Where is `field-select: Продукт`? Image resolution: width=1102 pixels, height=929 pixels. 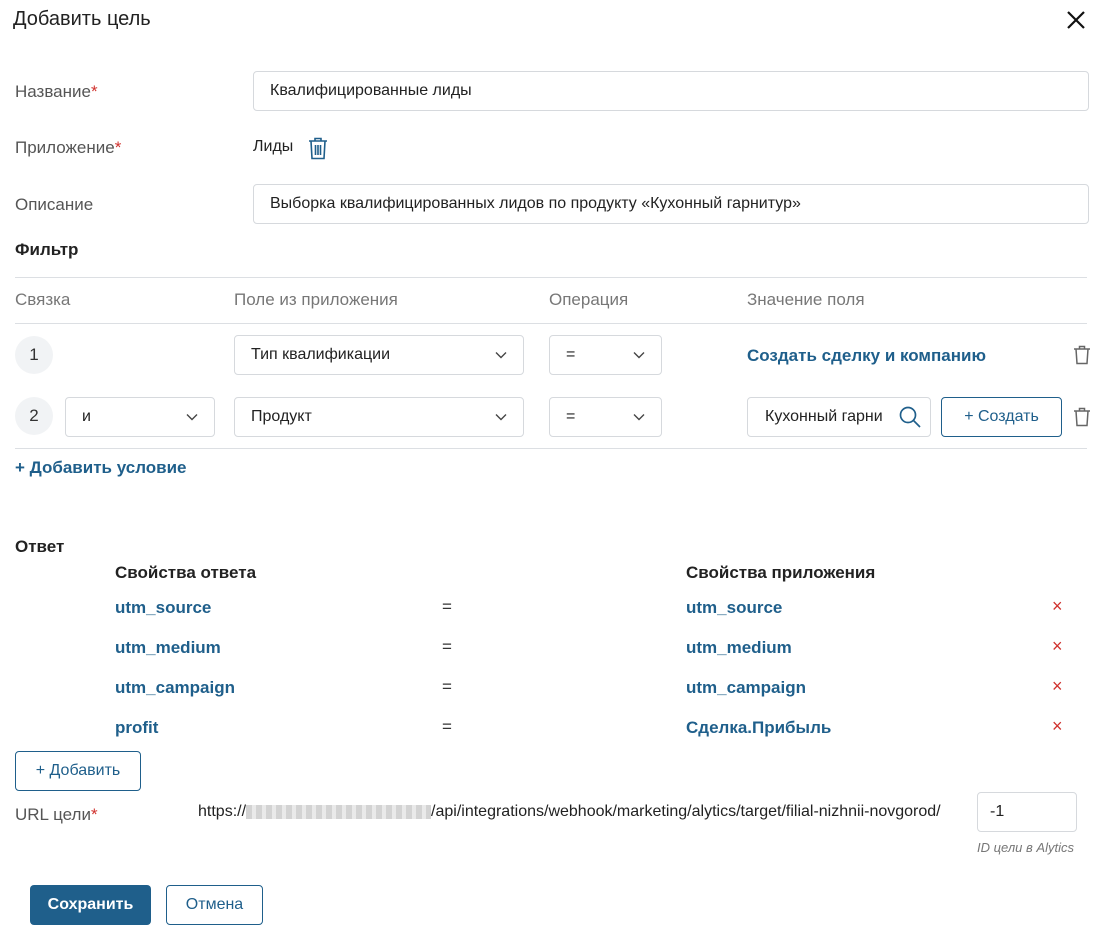
field-select: Продукт is located at coordinates (379, 417).